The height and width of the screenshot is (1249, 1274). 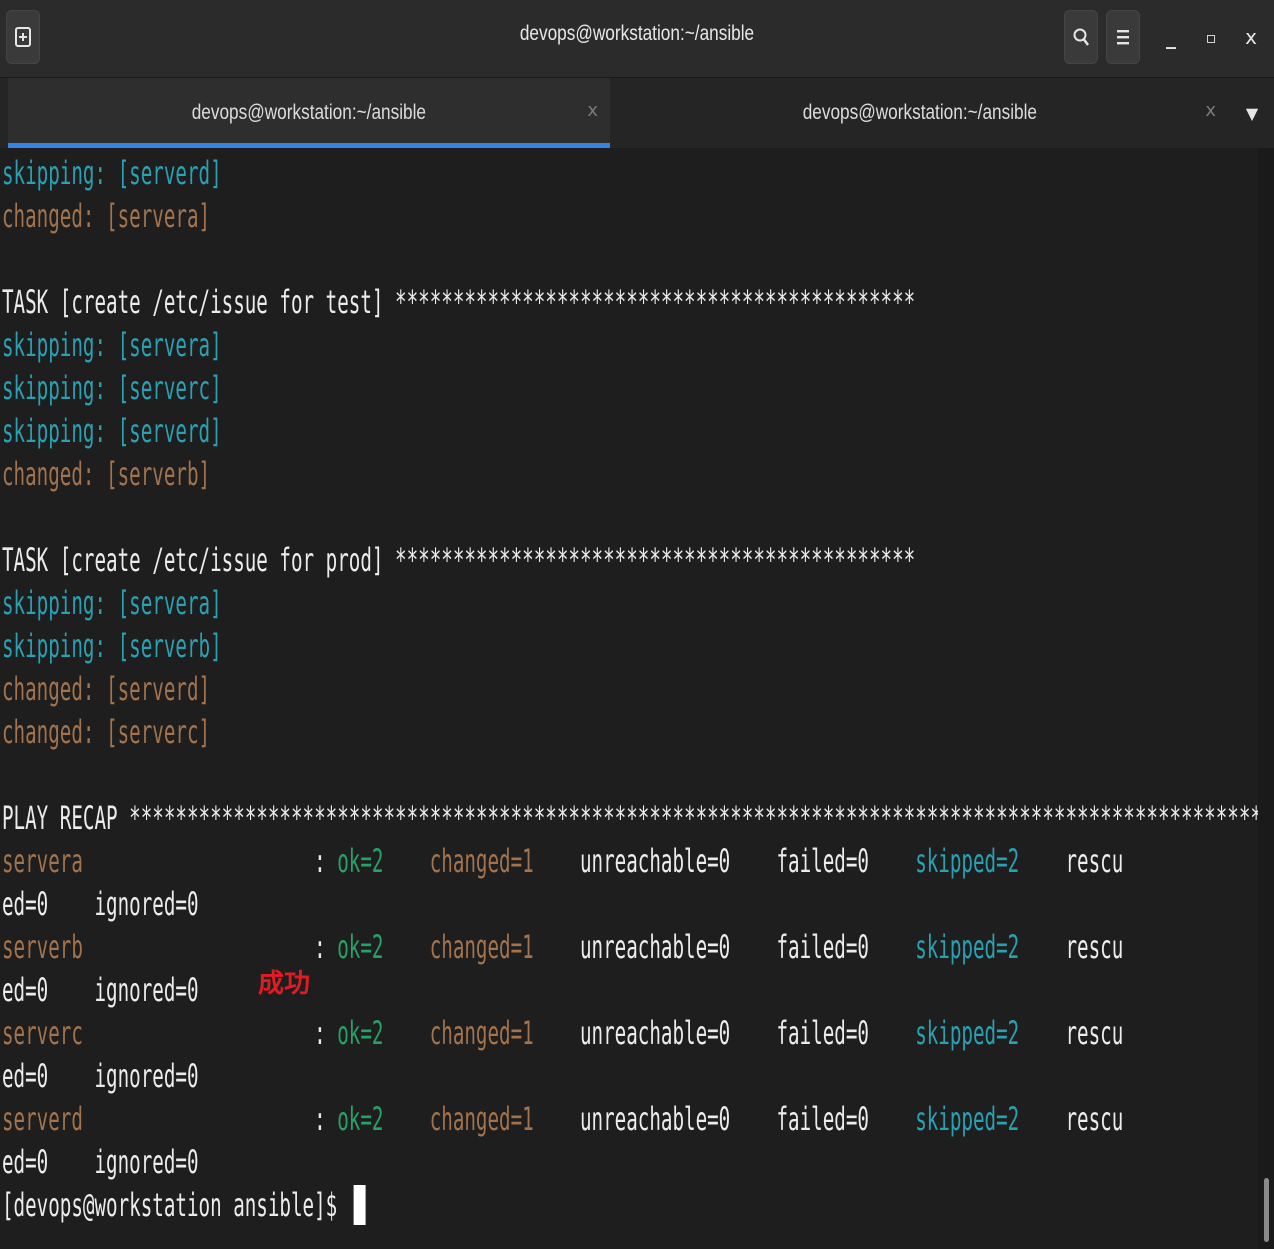 I want to click on terminal-text: serverd, so click(x=42, y=1119).